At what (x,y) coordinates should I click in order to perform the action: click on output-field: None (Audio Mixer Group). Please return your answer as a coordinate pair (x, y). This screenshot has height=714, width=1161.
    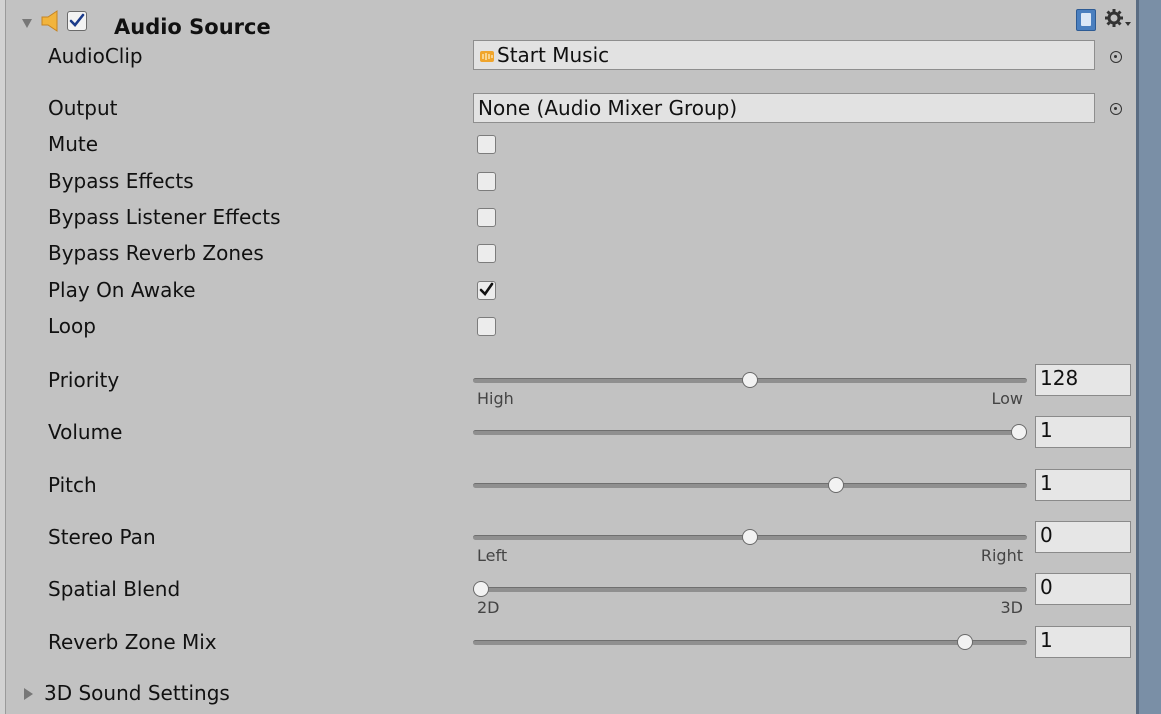
    Looking at the image, I should click on (784, 108).